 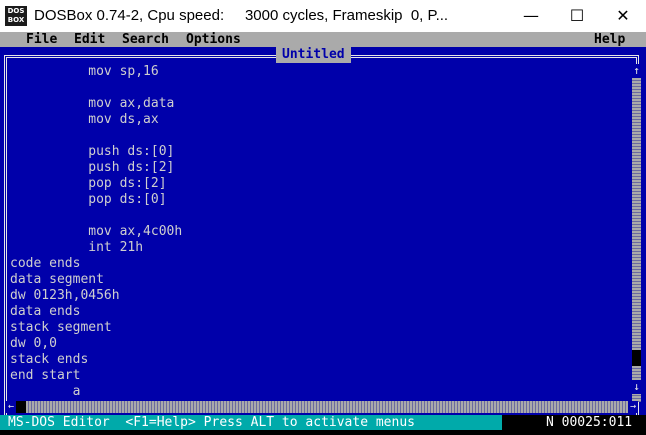 What do you see at coordinates (320, 407) in the screenshot?
I see `horizontal-scrollbar-track` at bounding box center [320, 407].